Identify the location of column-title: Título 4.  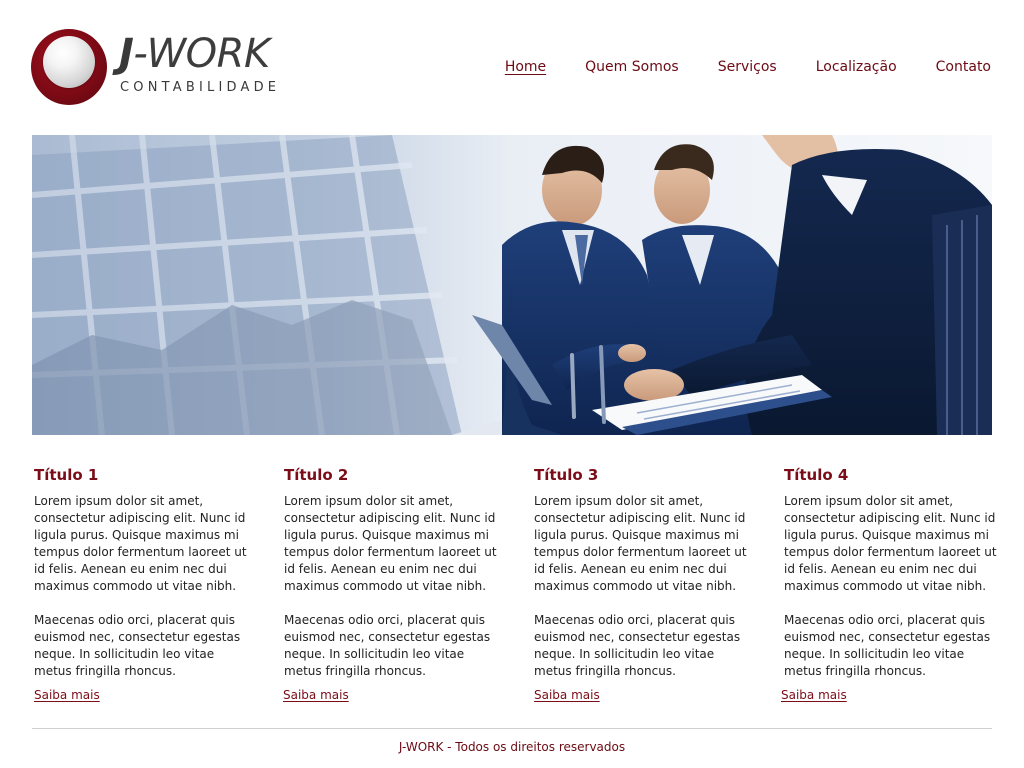
(816, 475).